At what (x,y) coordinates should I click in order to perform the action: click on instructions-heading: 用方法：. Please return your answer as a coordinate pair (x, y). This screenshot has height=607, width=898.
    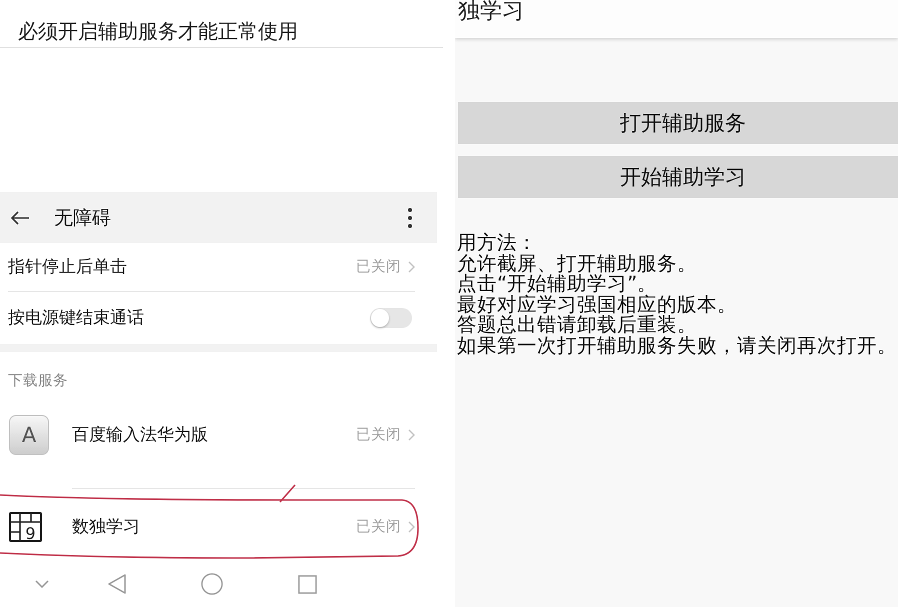
    Looking at the image, I should click on (497, 243).